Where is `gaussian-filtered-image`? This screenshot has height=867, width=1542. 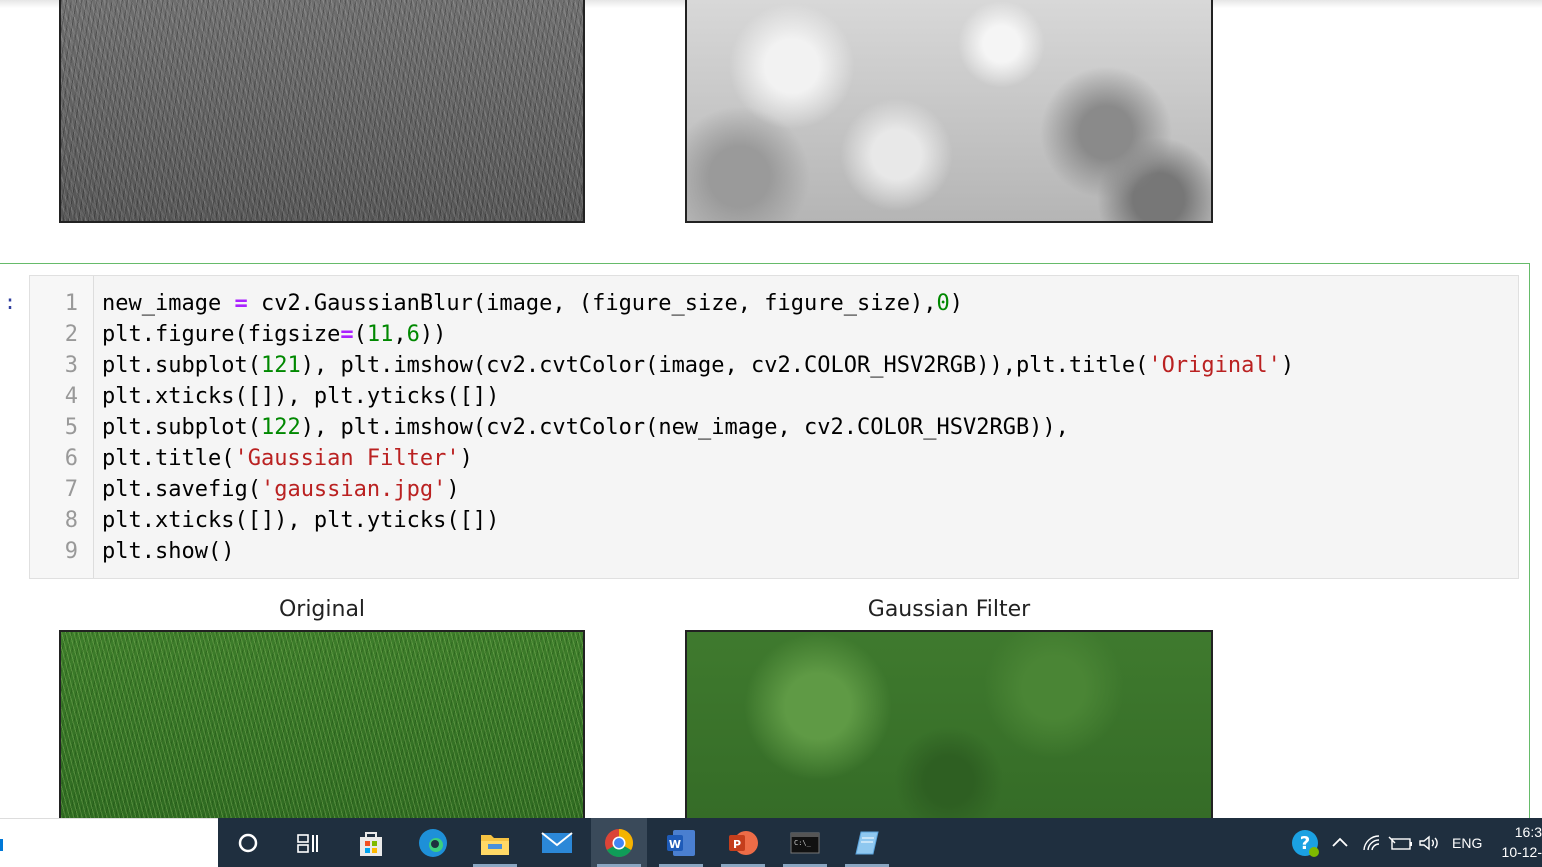 gaussian-filtered-image is located at coordinates (949, 725).